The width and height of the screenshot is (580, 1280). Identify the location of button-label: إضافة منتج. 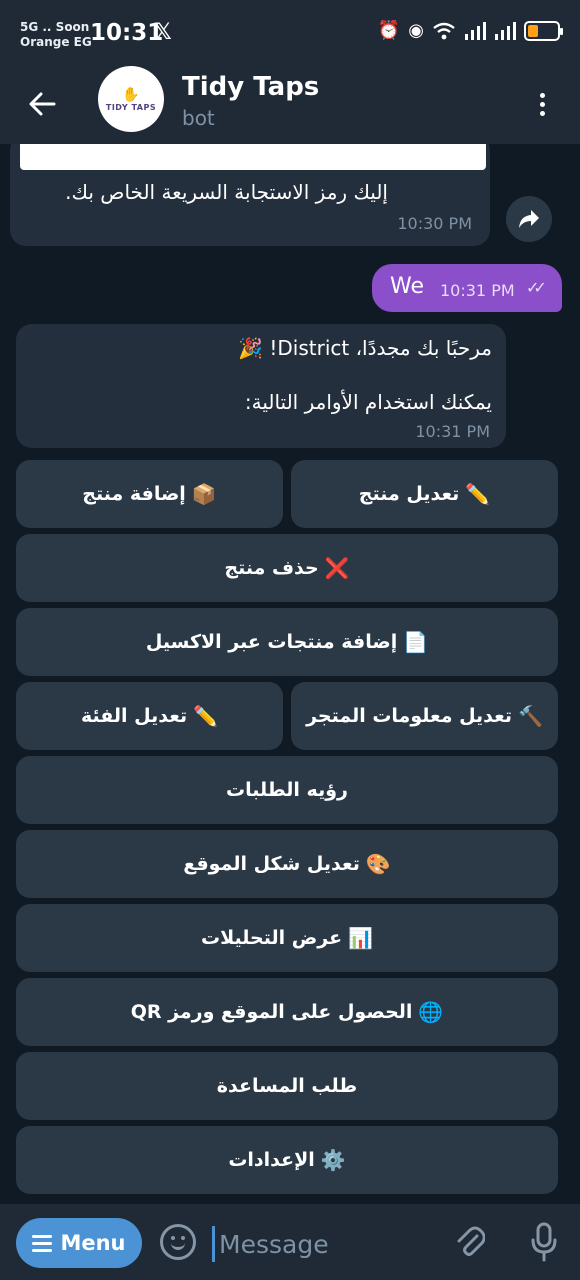
(134, 494).